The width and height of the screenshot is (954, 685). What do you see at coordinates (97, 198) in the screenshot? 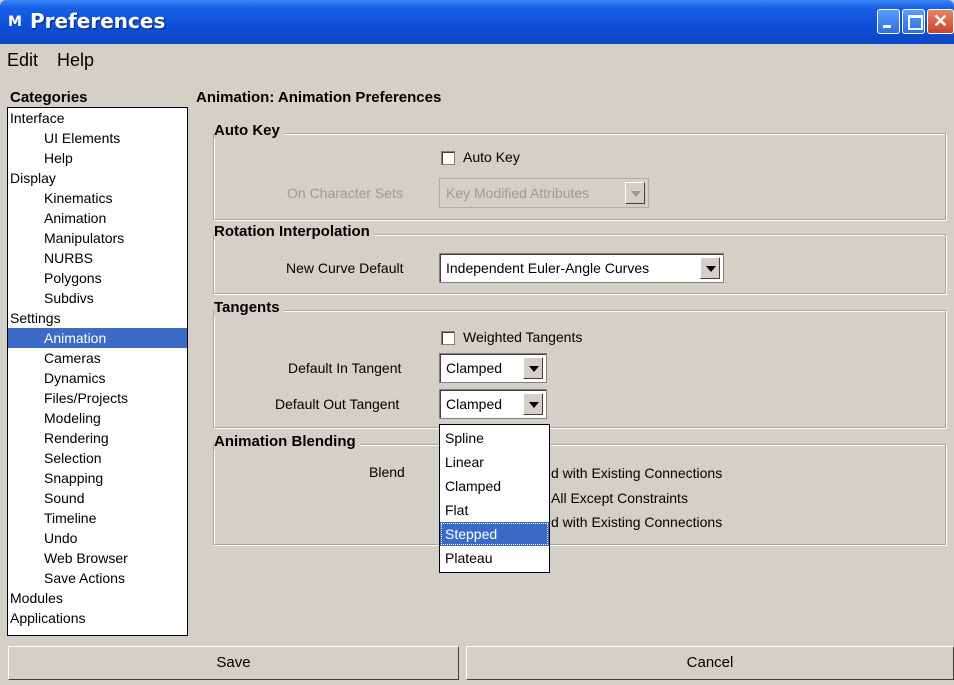
I see `category-item: Kinematics` at bounding box center [97, 198].